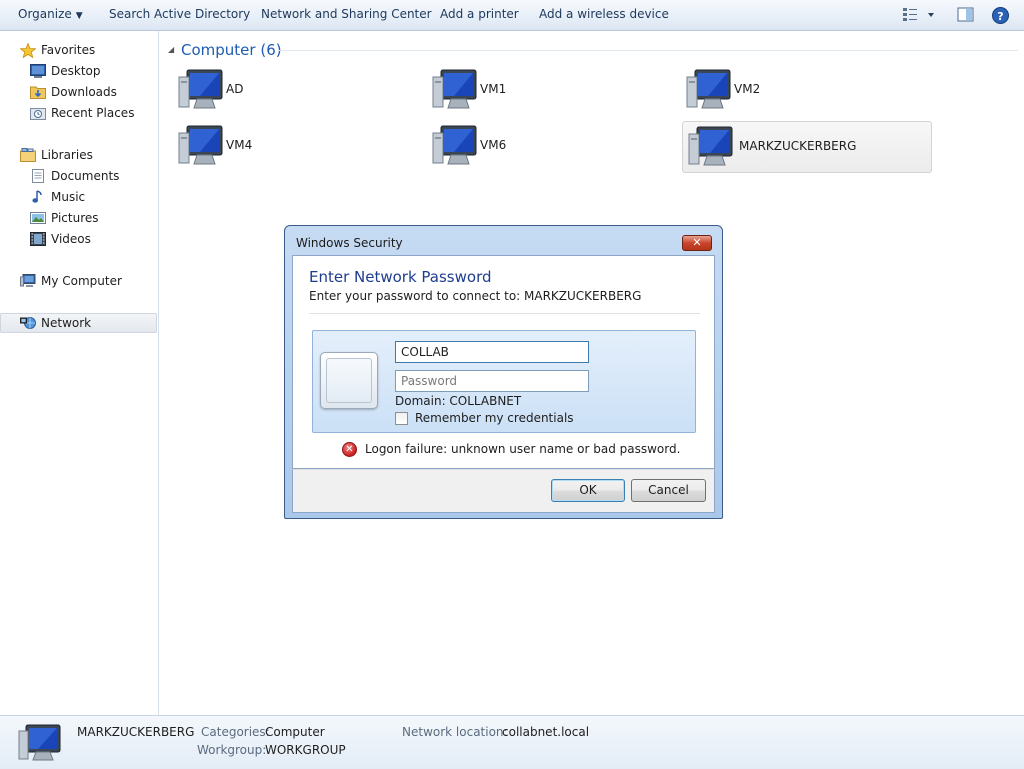 Image resolution: width=1024 pixels, height=769 pixels. What do you see at coordinates (492, 381) in the screenshot?
I see `password-field` at bounding box center [492, 381].